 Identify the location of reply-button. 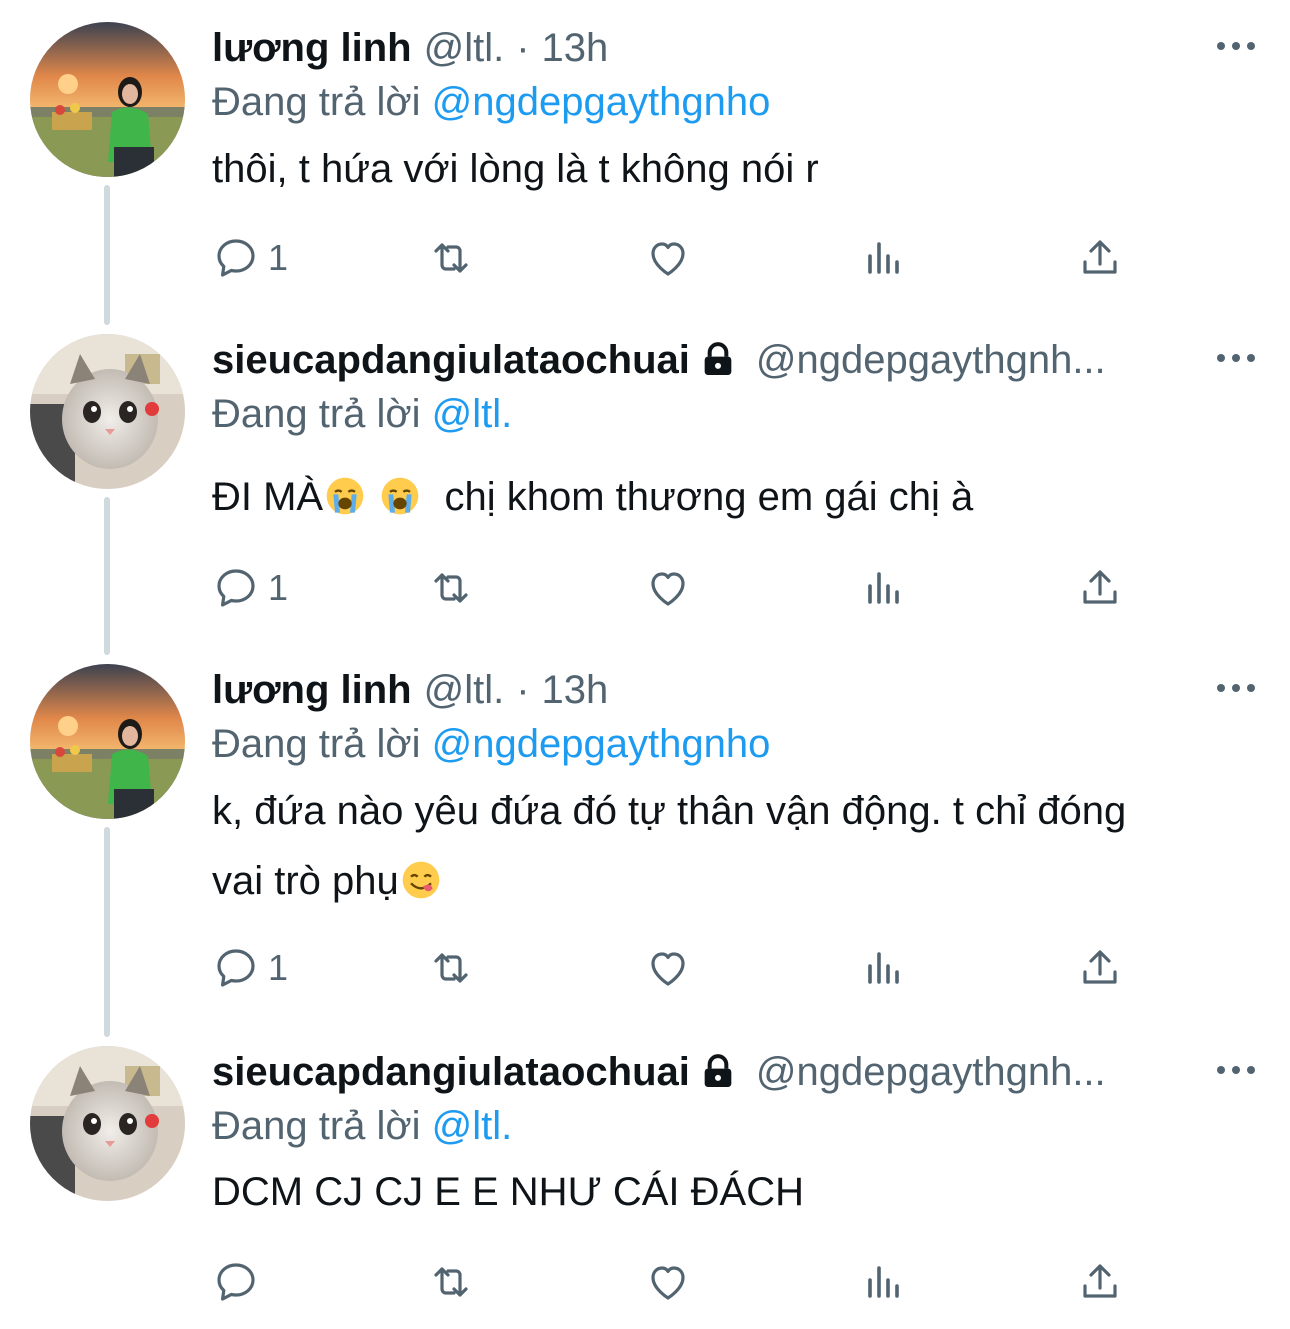
(240, 1282).